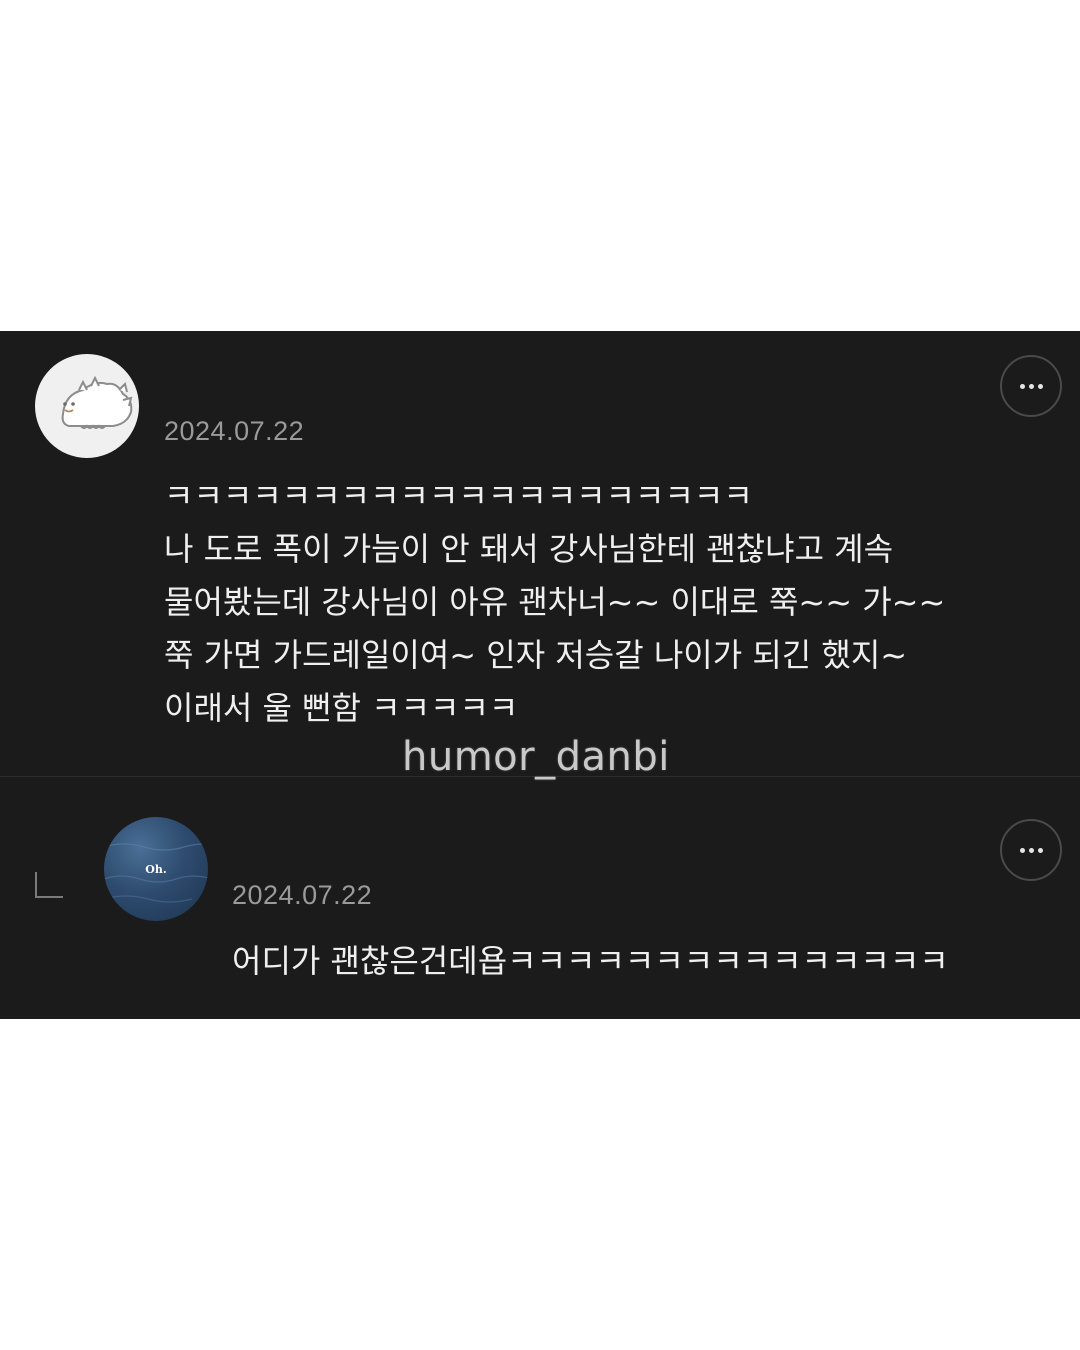 The image size is (1080, 1350). Describe the element at coordinates (302, 895) in the screenshot. I see `reply-date: 2024.07.22` at that location.